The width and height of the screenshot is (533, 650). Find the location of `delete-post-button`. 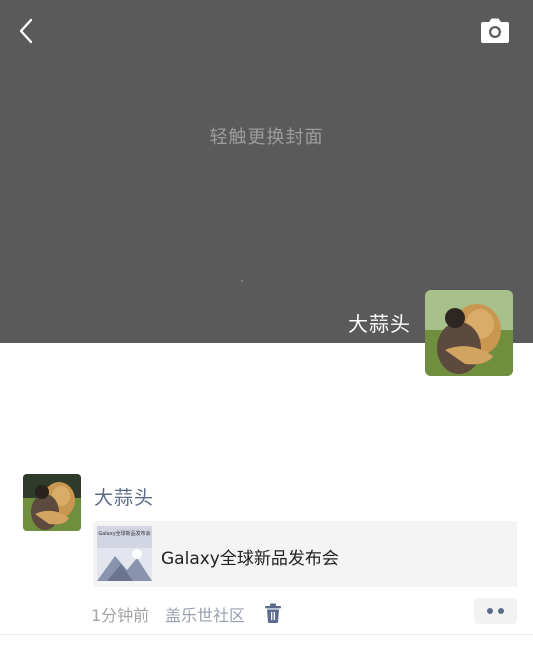

delete-post-button is located at coordinates (273, 613).